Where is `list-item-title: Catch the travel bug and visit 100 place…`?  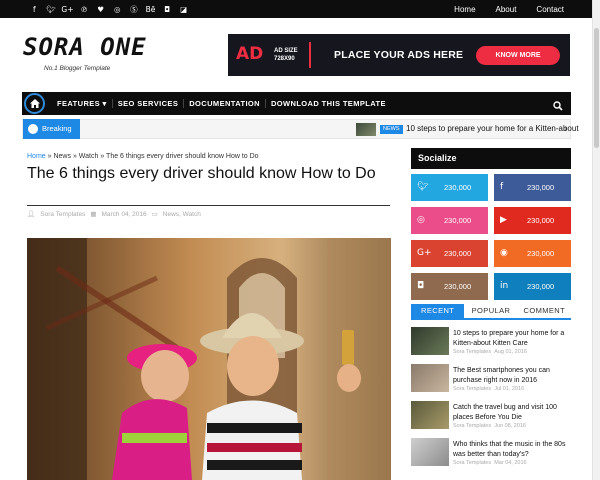
list-item-title: Catch the travel bug and visit 100 place… is located at coordinates (512, 413).